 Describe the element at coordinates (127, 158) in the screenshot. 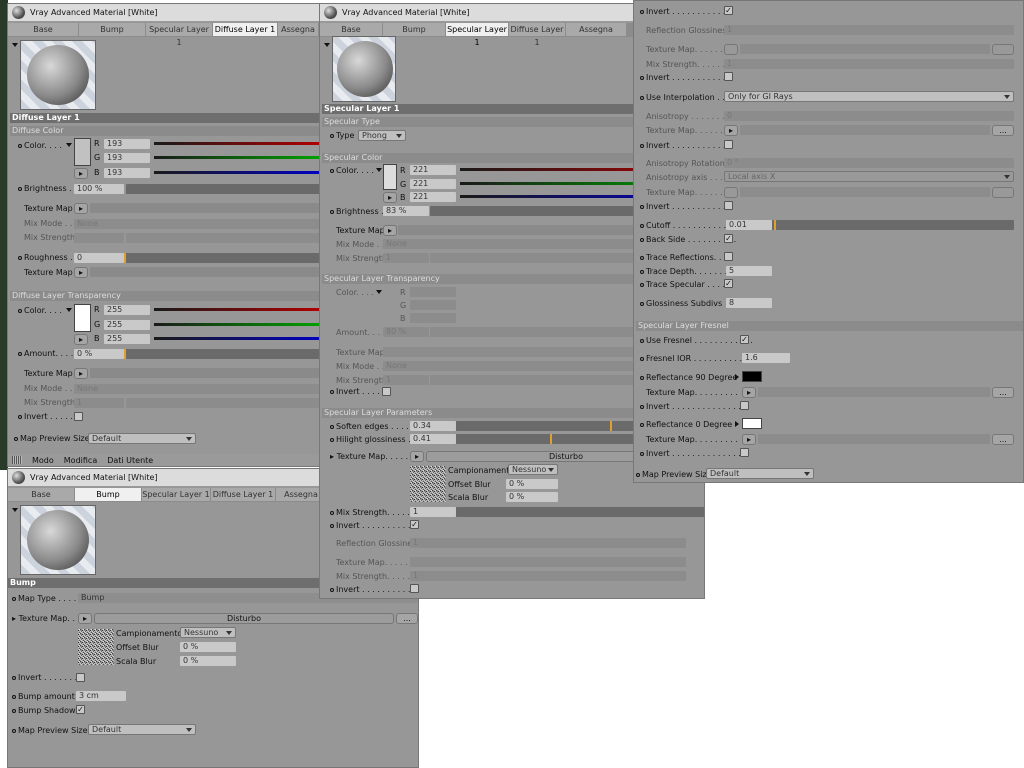

I see `g-field: 193` at that location.